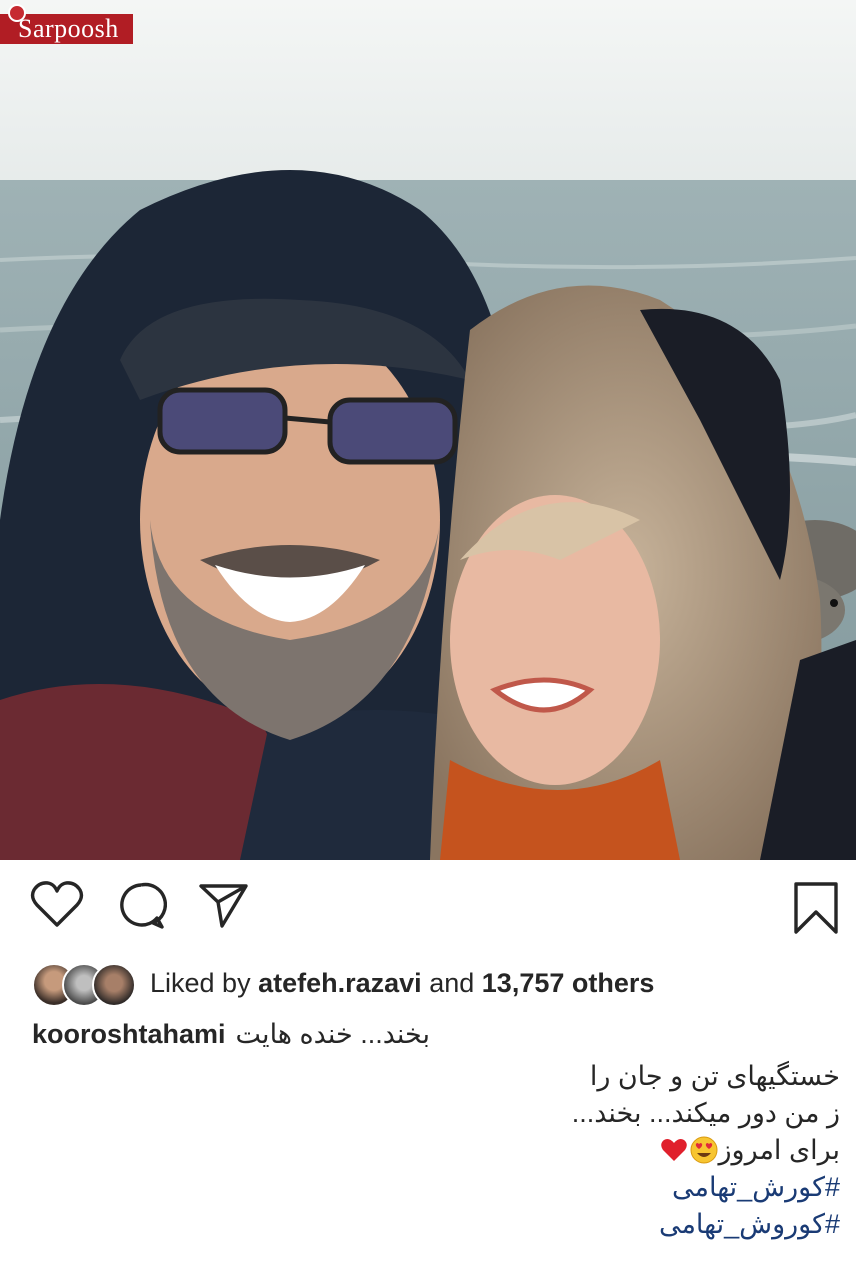 The width and height of the screenshot is (856, 1279). I want to click on paper-plane-icon, so click(224, 905).